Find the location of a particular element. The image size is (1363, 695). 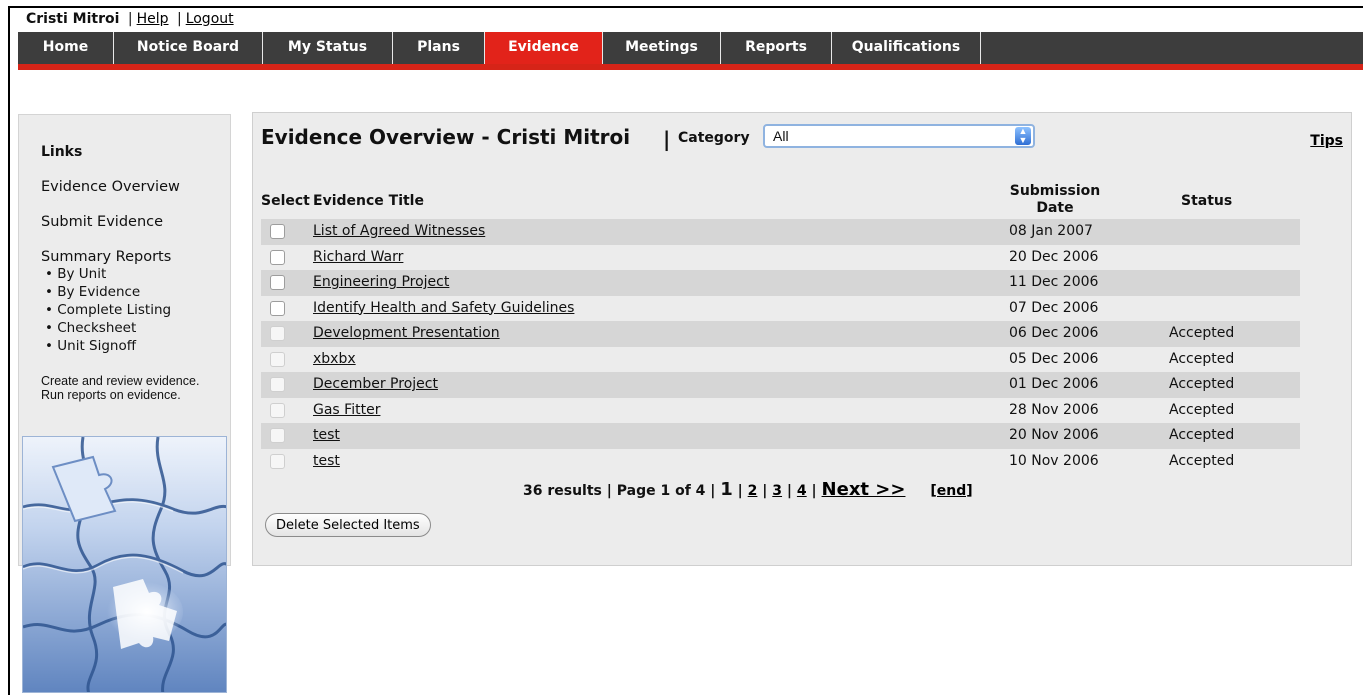

table-row: List of Agreed Witnesses 08 Jan 2007 is located at coordinates (780, 232).